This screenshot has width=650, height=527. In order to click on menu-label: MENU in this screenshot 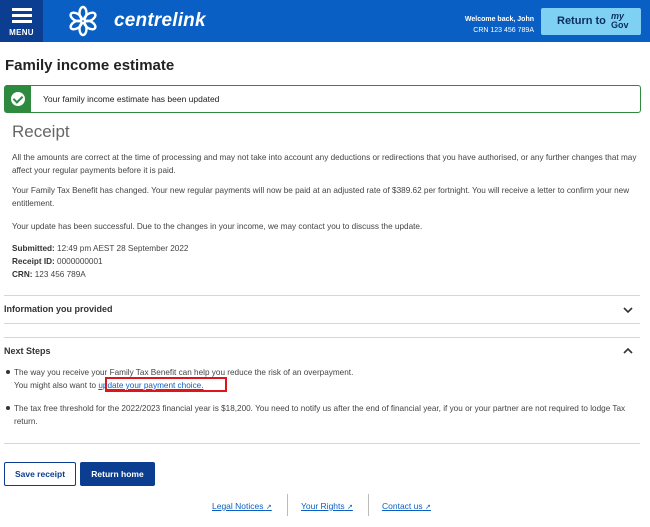, I will do `click(21, 32)`.